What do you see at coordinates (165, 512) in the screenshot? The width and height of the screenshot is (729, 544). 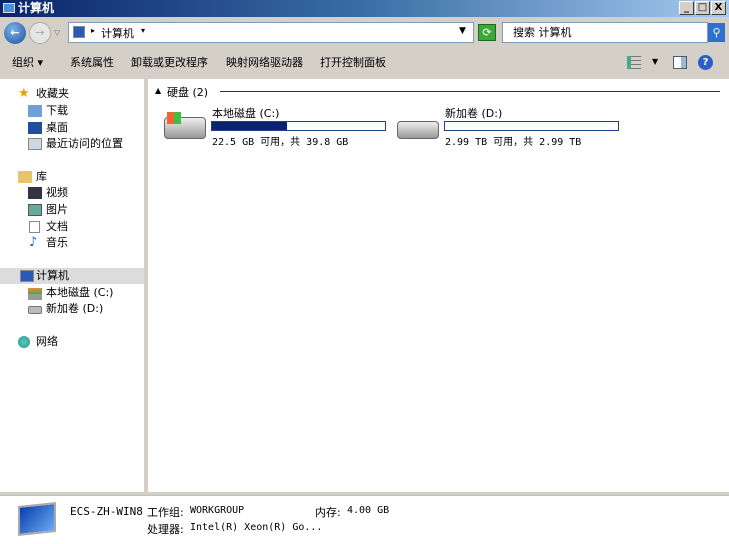 I see `workgroup-label: 工作组:` at bounding box center [165, 512].